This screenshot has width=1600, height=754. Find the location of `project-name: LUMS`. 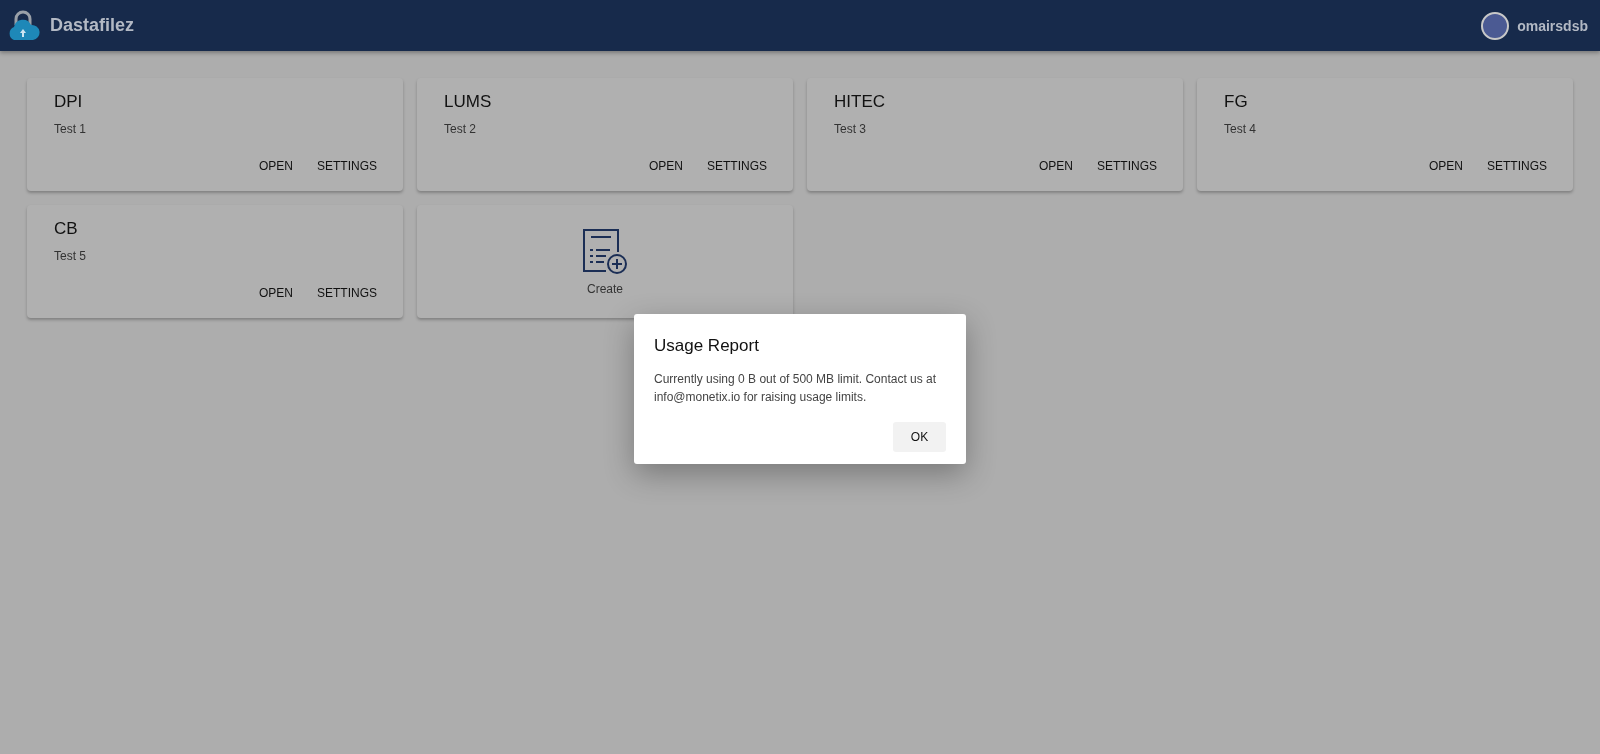

project-name: LUMS is located at coordinates (468, 102).